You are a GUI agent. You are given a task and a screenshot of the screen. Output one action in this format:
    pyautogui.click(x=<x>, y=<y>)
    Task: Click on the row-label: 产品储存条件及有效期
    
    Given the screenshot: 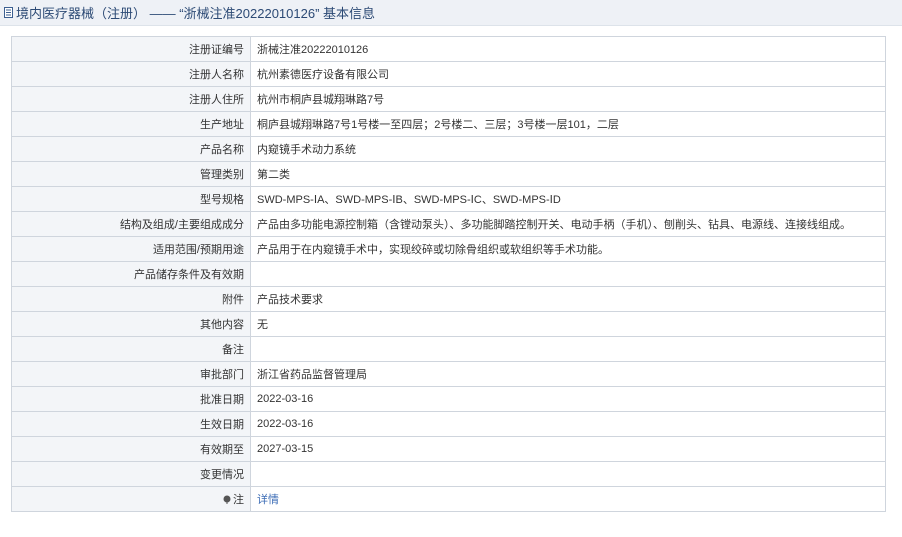 What is the action you would take?
    pyautogui.click(x=131, y=274)
    